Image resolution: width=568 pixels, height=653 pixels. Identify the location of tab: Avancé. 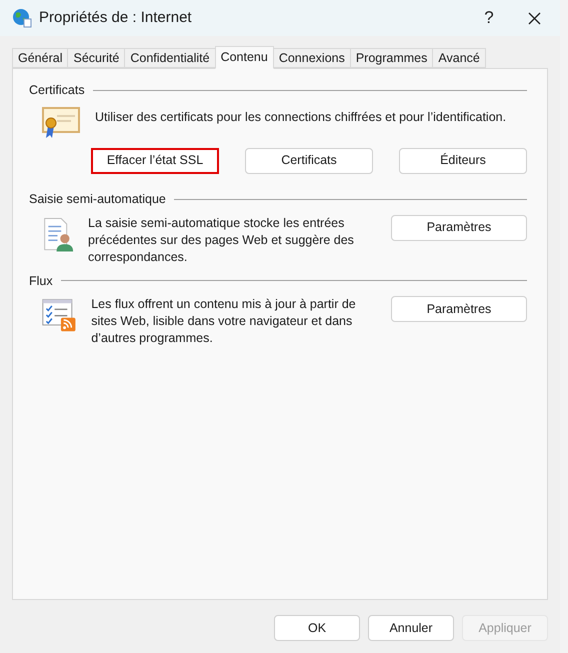
(459, 58).